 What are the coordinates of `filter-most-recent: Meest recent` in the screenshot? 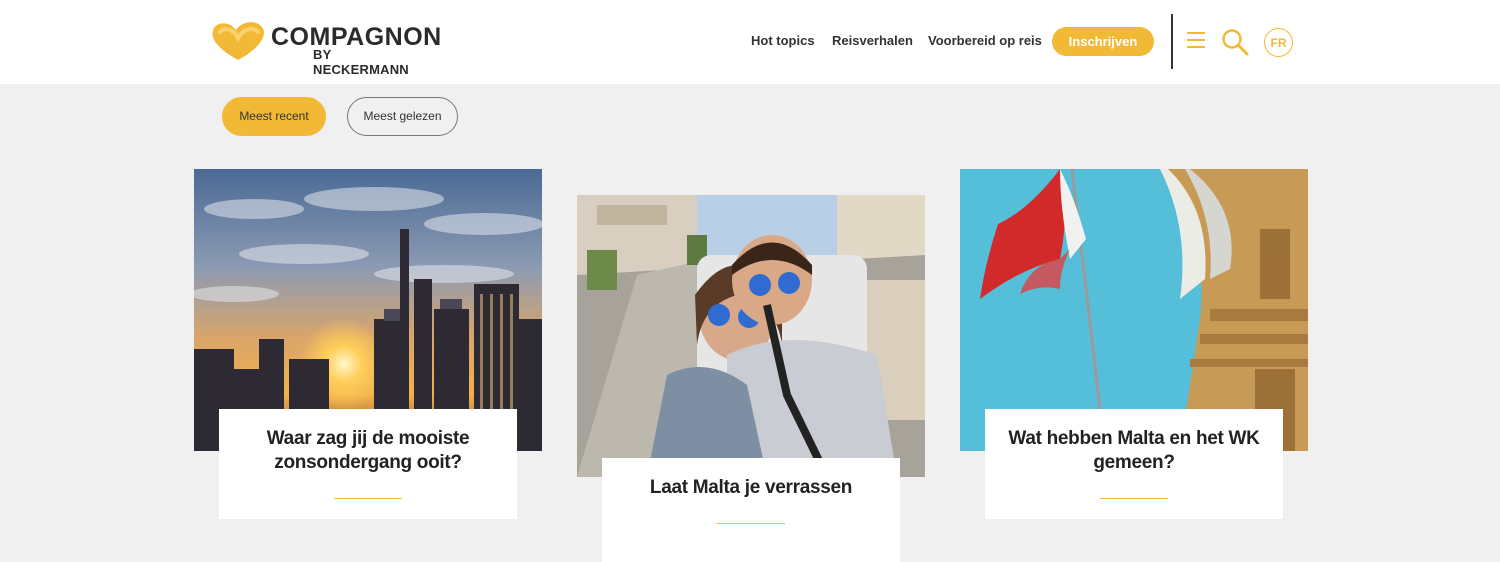 It's located at (274, 116).